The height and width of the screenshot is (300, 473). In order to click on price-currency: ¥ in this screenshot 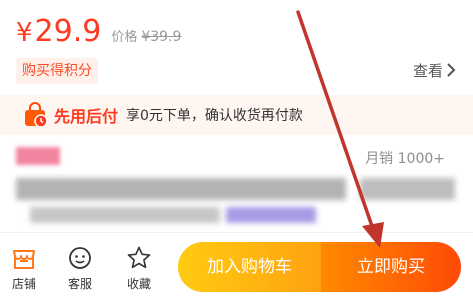, I will do `click(24, 33)`.